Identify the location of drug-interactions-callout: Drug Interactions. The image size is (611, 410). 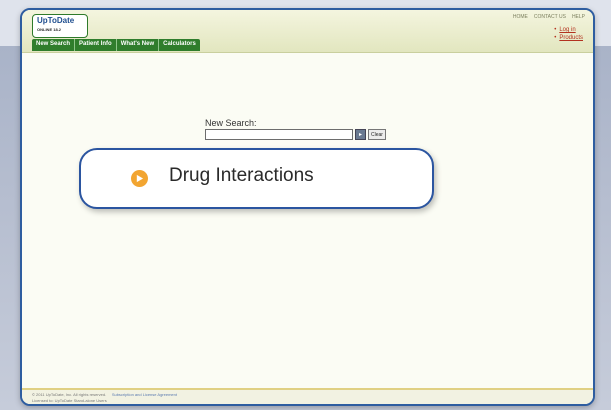
(256, 178).